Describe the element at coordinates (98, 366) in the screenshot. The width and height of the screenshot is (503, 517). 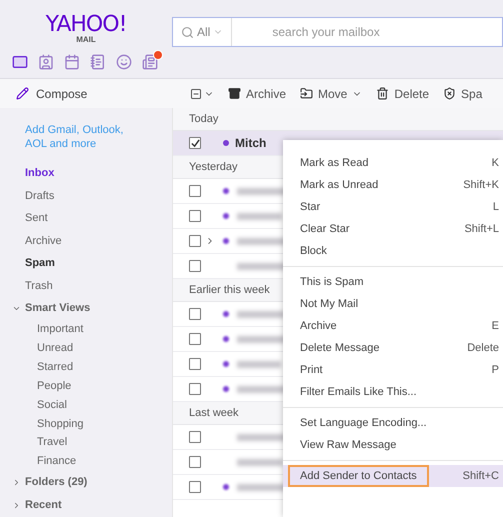
I see `smart-view-item: Starred` at that location.